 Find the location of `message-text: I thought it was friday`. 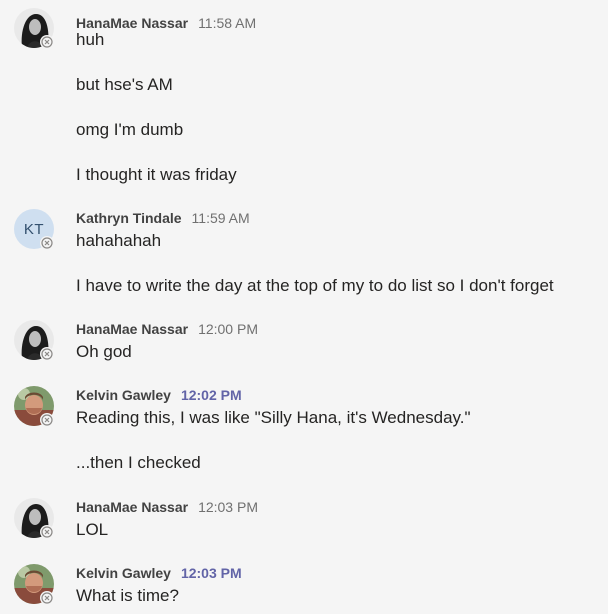

message-text: I thought it was friday is located at coordinates (156, 174).